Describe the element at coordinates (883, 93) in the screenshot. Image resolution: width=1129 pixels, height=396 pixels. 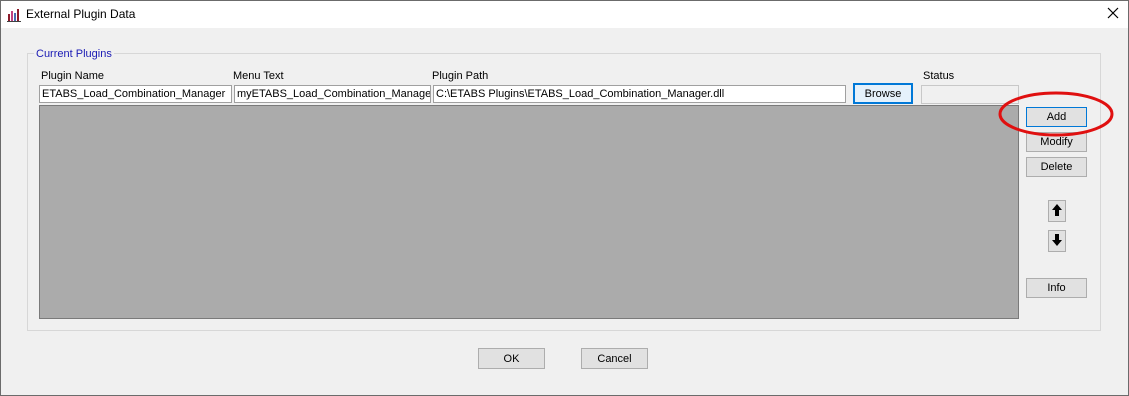
I see `browse-button: Browse` at that location.